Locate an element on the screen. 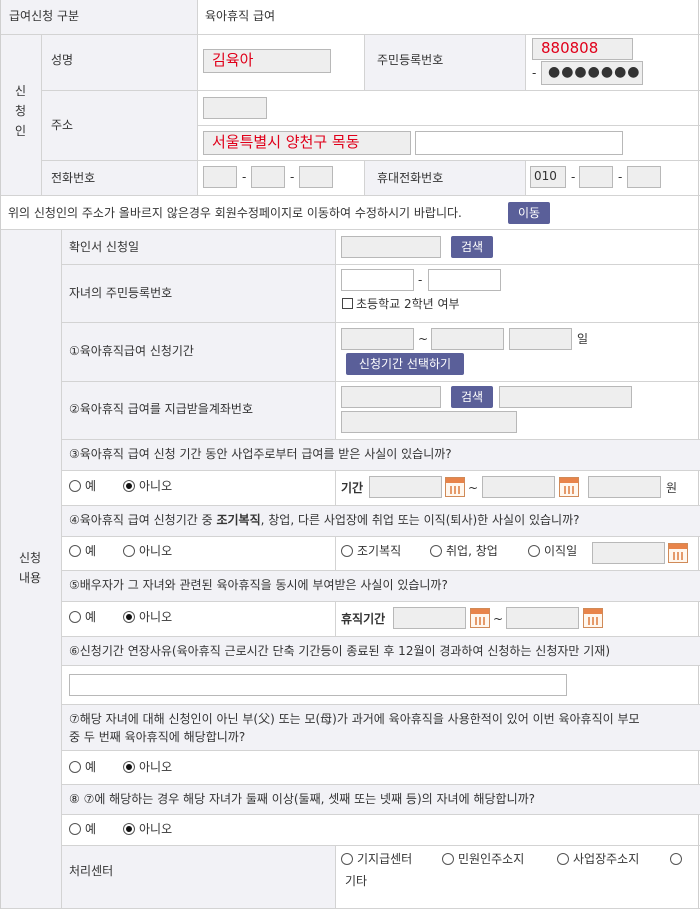 The height and width of the screenshot is (909, 700). q3-end-calendar-icon is located at coordinates (569, 487).